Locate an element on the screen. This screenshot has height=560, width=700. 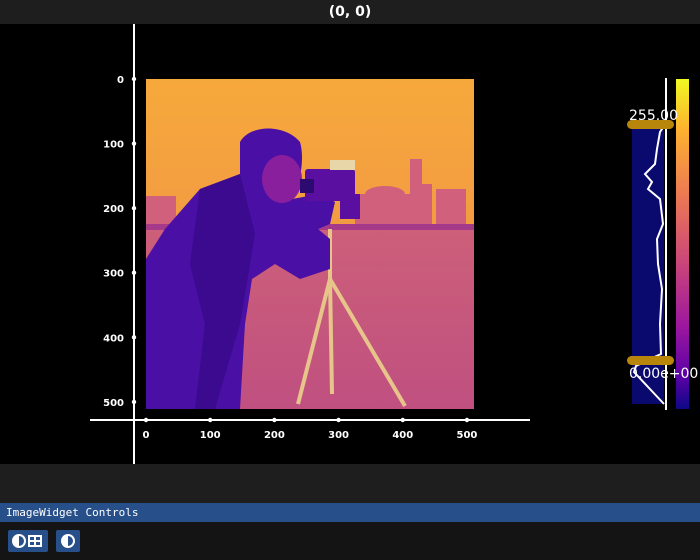
contrast-icon is located at coordinates (68, 541).